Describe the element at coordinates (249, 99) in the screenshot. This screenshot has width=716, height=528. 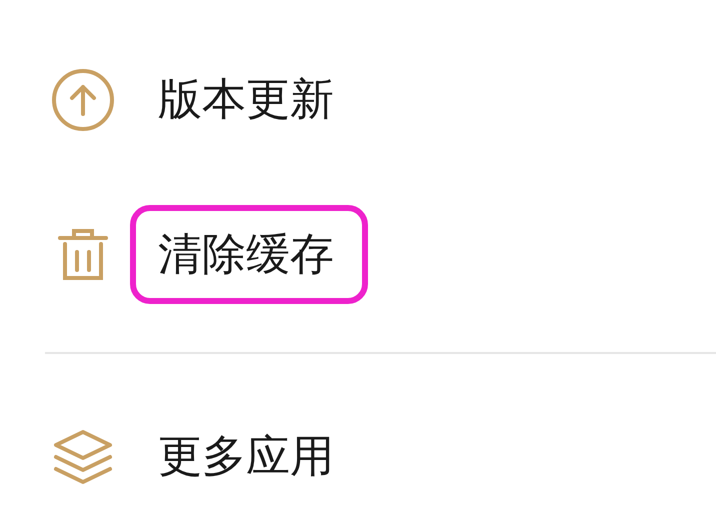
I see `menu-item: 版本更新` at that location.